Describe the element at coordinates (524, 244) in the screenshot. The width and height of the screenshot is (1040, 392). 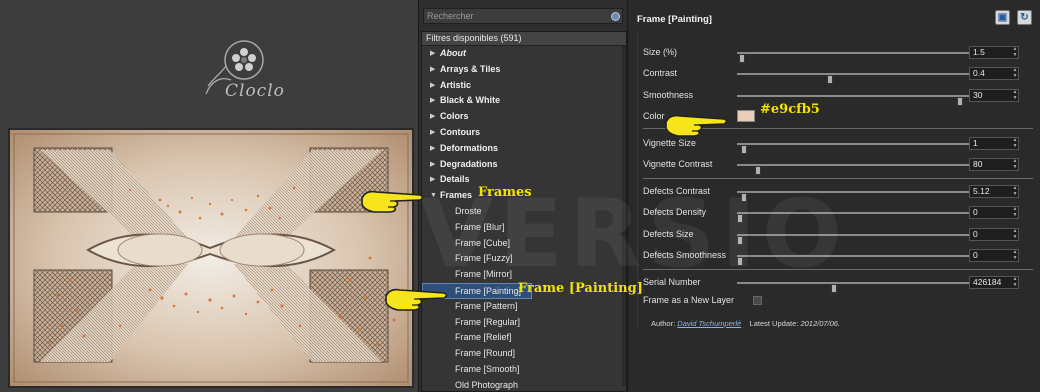
I see `filter-item: Frame [Cube]` at that location.